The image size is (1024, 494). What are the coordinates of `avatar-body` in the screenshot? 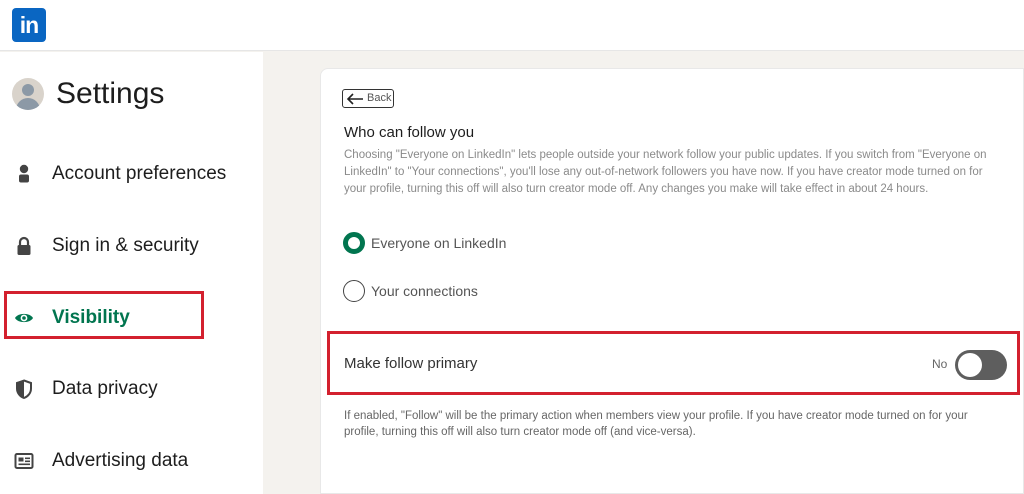 It's located at (28, 104).